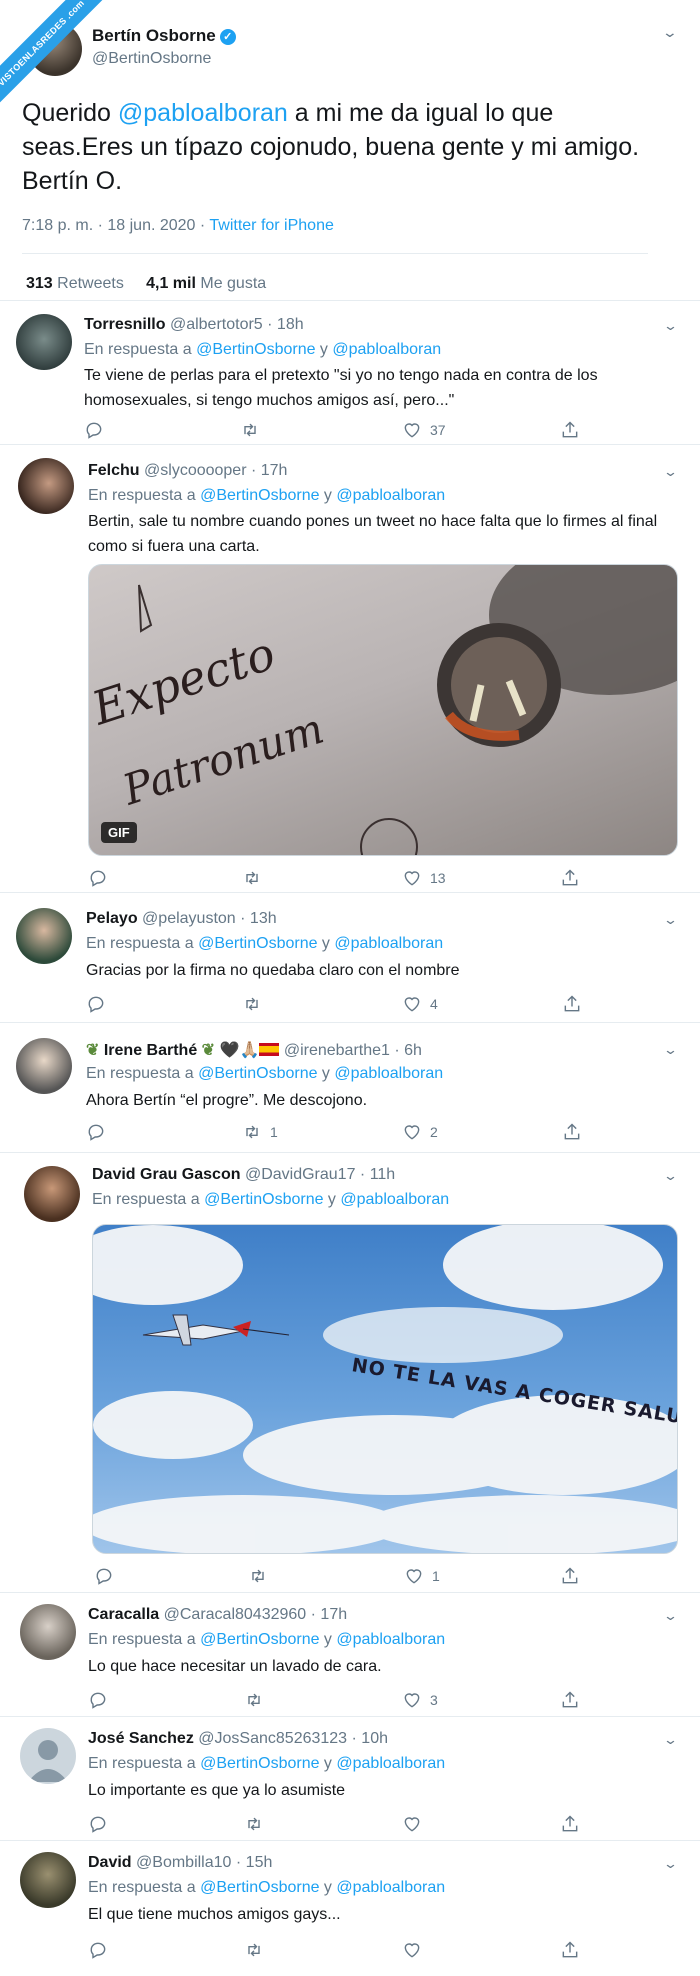 Image resolution: width=700 pixels, height=1976 pixels. I want to click on retweets-count: 313, so click(39, 283).